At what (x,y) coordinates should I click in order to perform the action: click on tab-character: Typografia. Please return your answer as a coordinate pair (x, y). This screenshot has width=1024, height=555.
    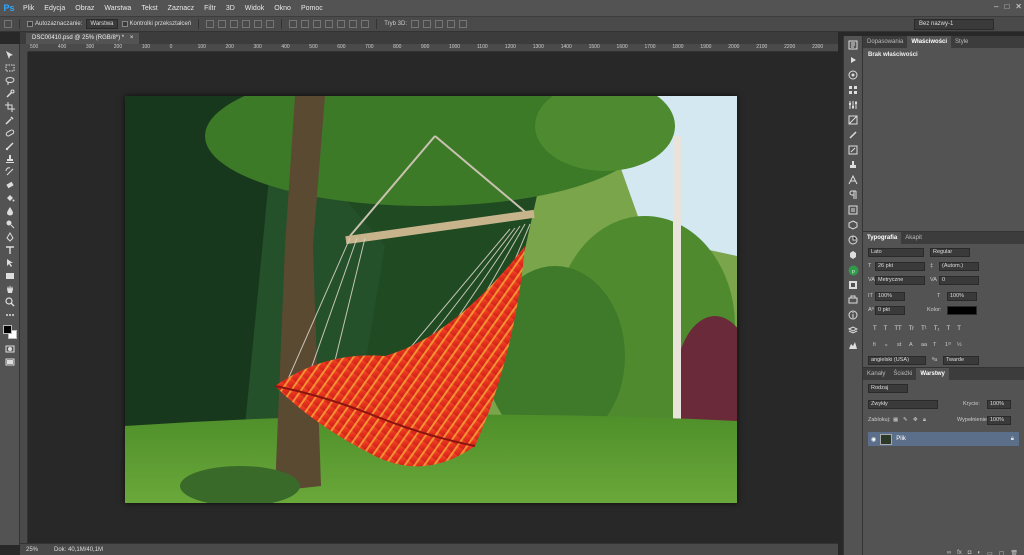
    Looking at the image, I should click on (882, 238).